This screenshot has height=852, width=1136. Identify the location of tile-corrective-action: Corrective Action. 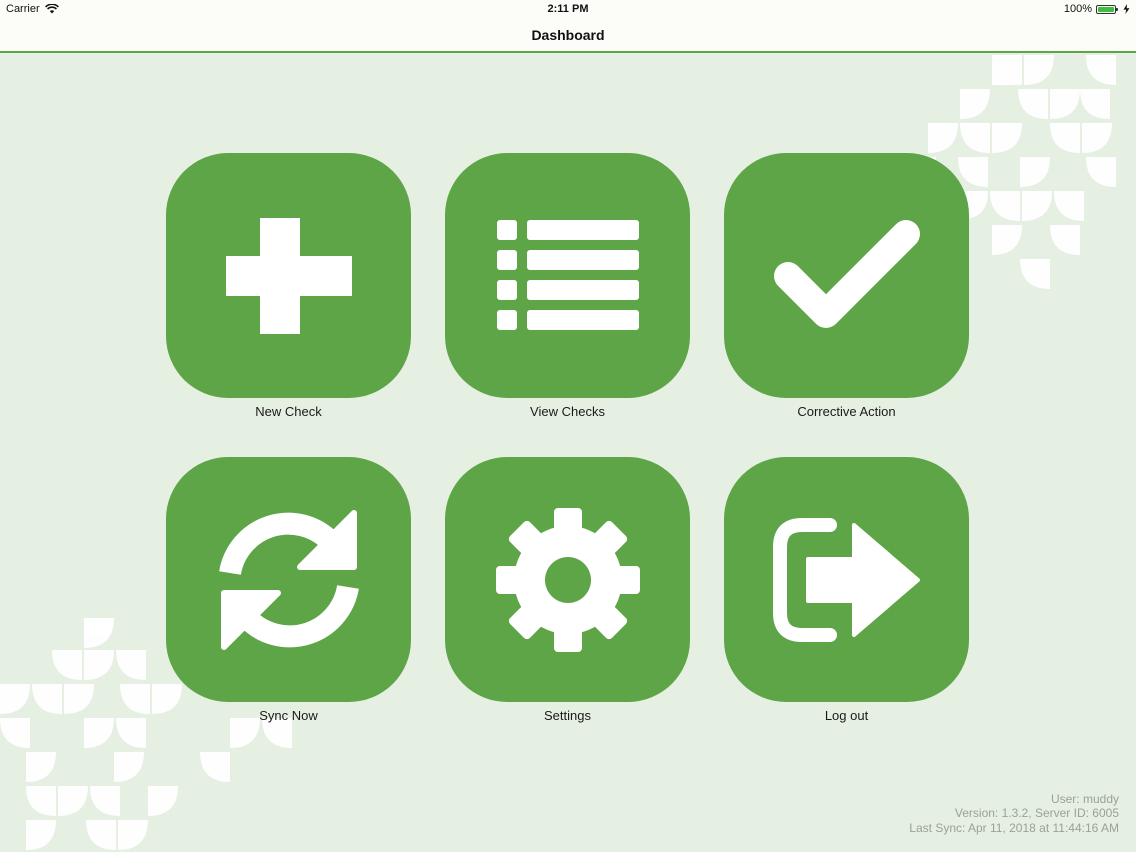
(846, 286).